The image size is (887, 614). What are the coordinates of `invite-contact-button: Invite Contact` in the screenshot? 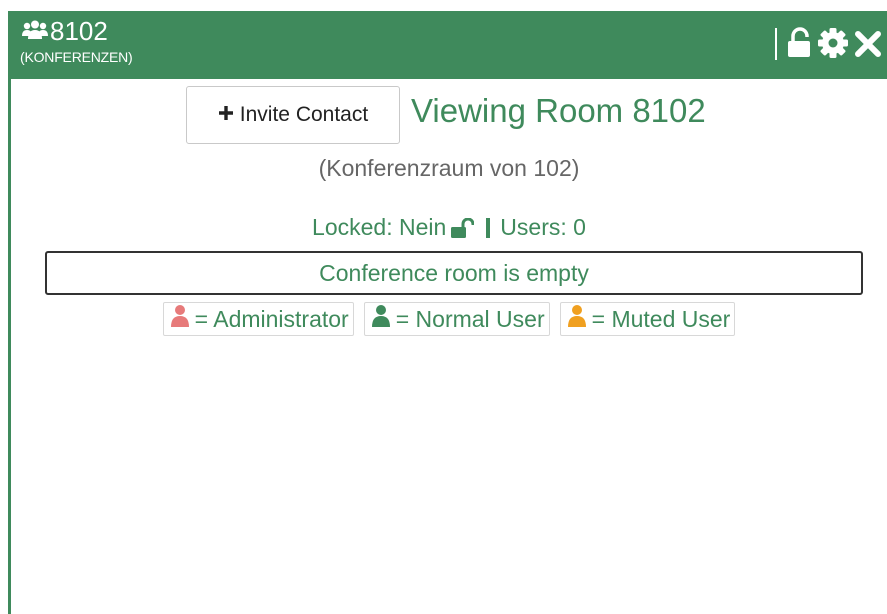 It's located at (293, 115).